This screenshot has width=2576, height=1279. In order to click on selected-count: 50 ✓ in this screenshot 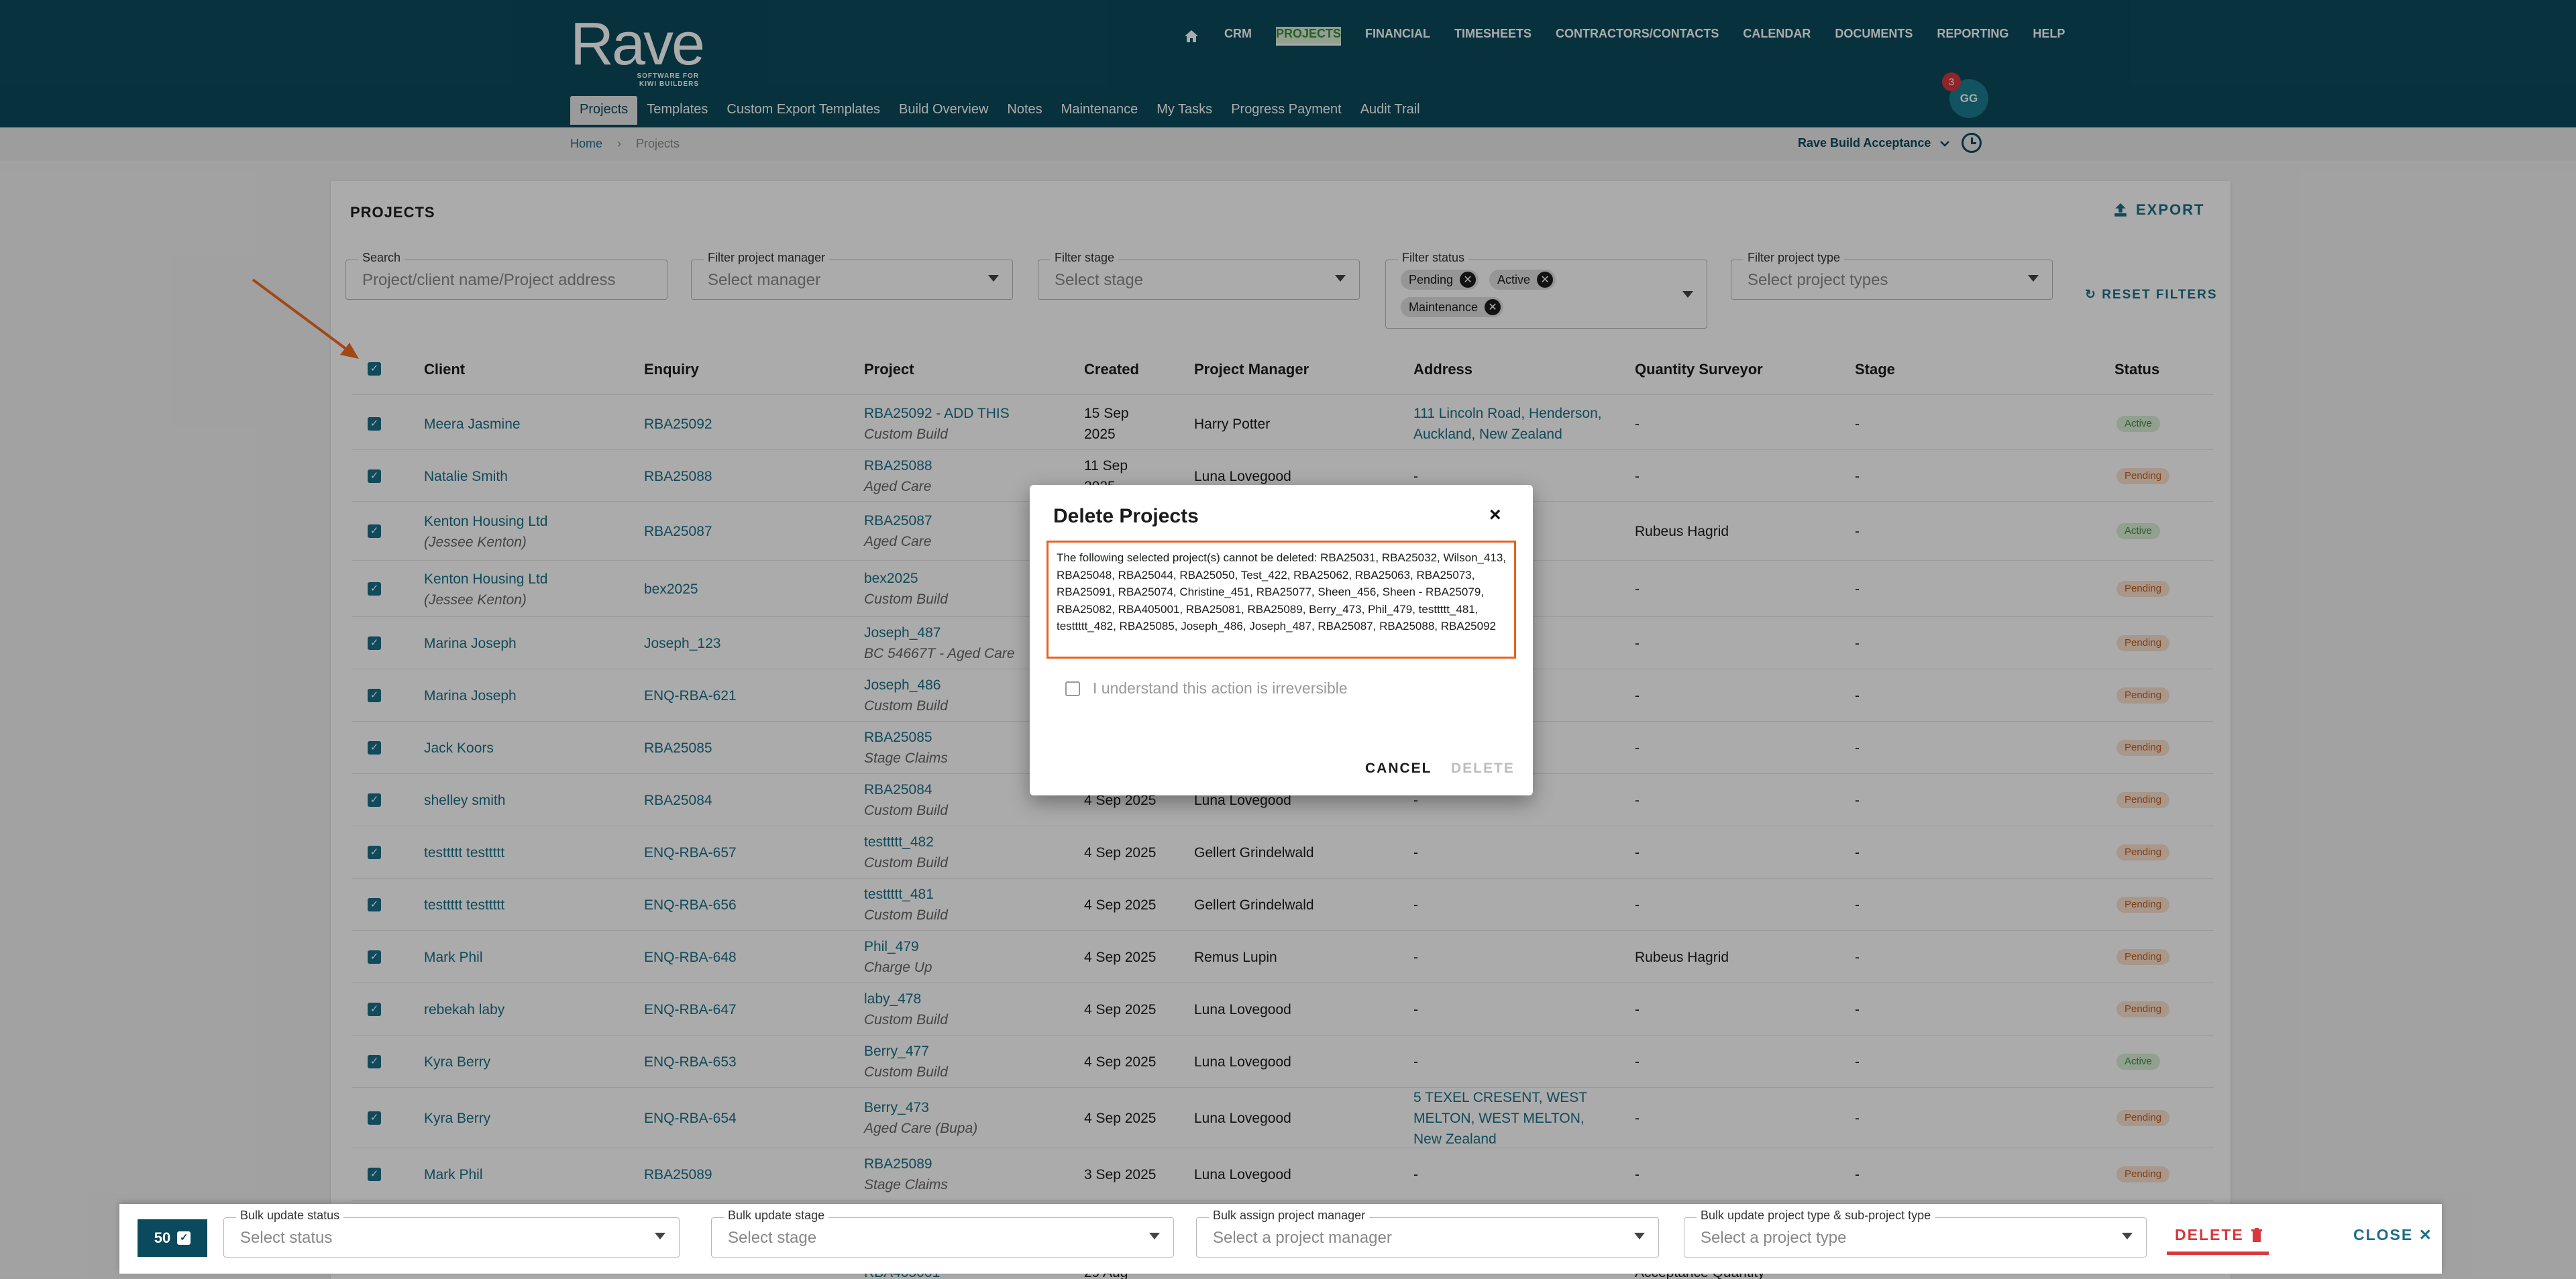, I will do `click(172, 1238)`.